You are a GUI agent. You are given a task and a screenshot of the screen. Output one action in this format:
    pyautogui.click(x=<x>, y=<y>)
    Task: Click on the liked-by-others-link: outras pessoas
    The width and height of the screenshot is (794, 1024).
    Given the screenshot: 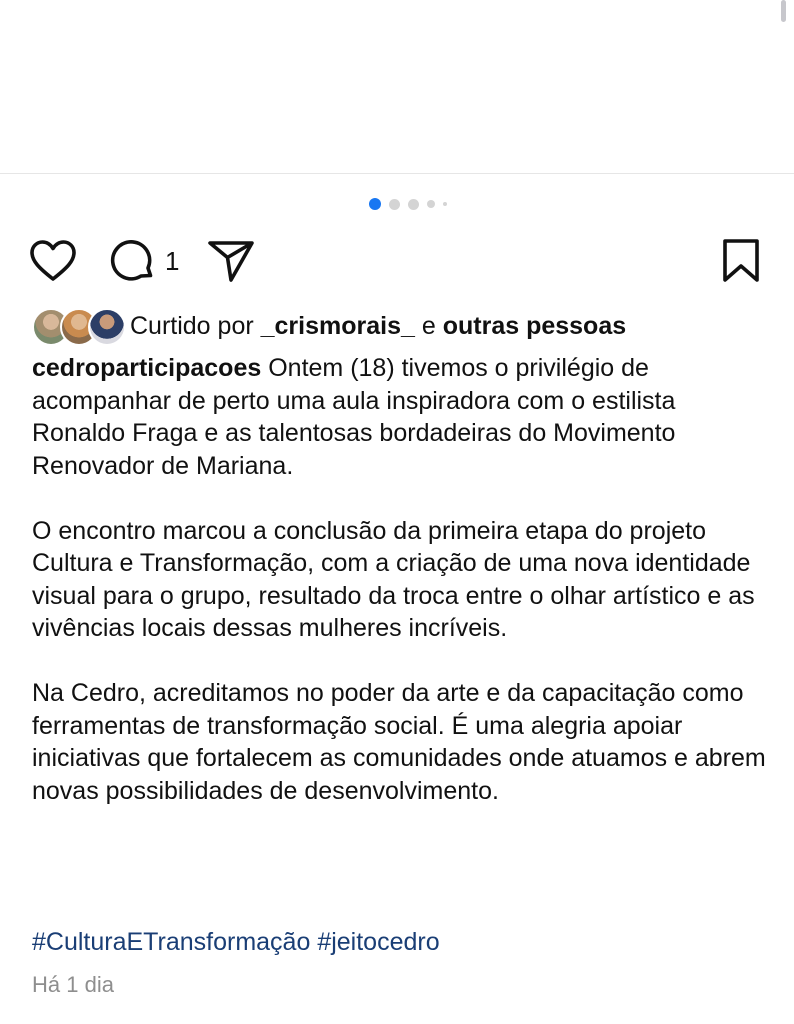 What is the action you would take?
    pyautogui.click(x=534, y=326)
    